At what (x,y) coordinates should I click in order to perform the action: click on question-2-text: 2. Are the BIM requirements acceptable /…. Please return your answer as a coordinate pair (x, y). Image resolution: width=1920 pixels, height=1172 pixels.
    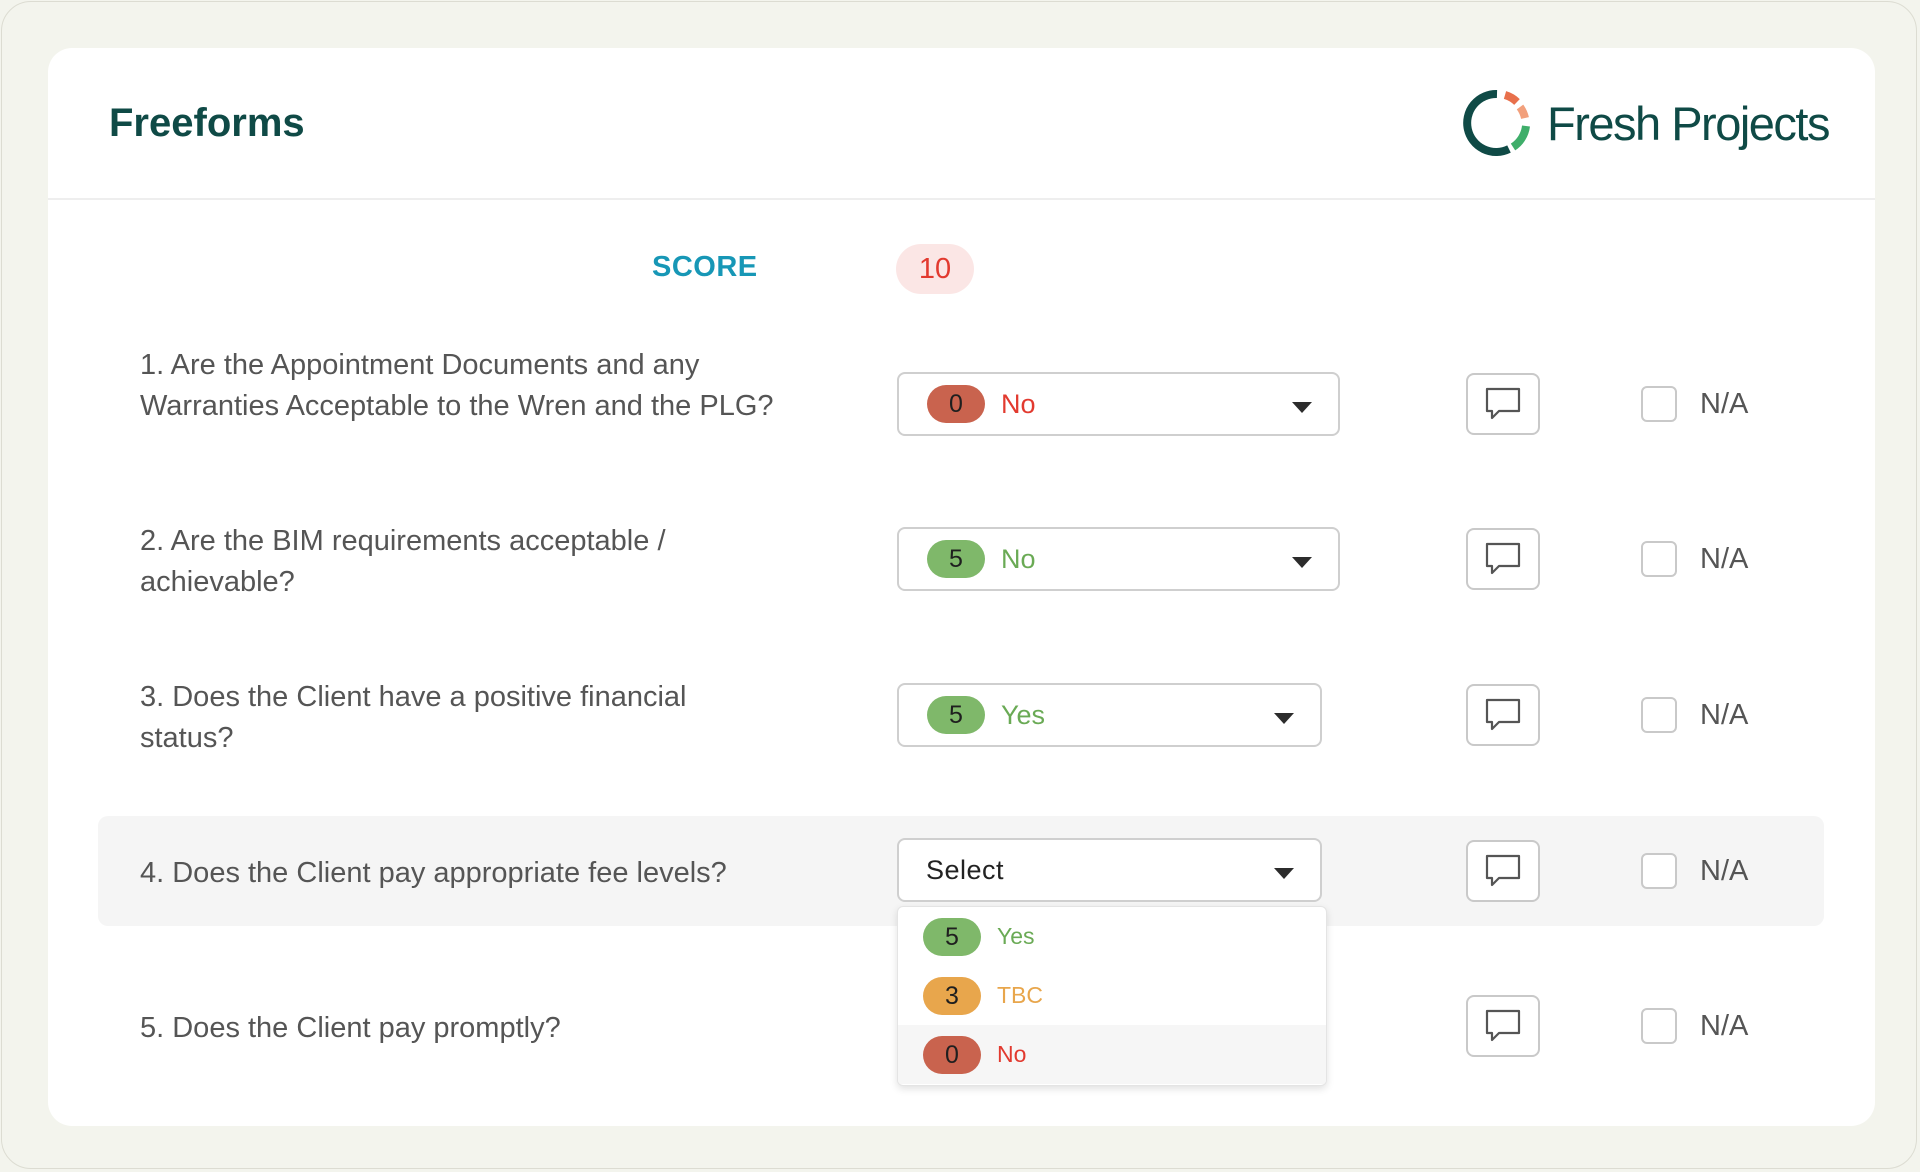
    Looking at the image, I should click on (403, 561).